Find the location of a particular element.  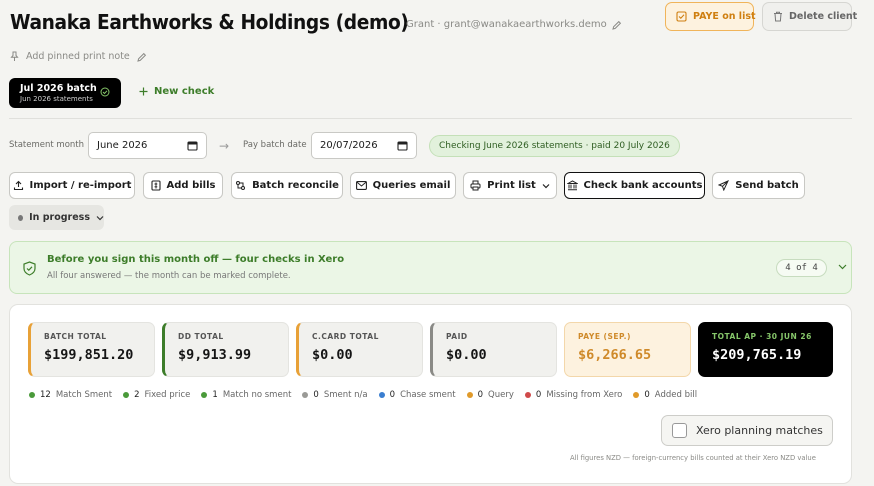

pay-batch-value: 20/07/2026 is located at coordinates (349, 145).